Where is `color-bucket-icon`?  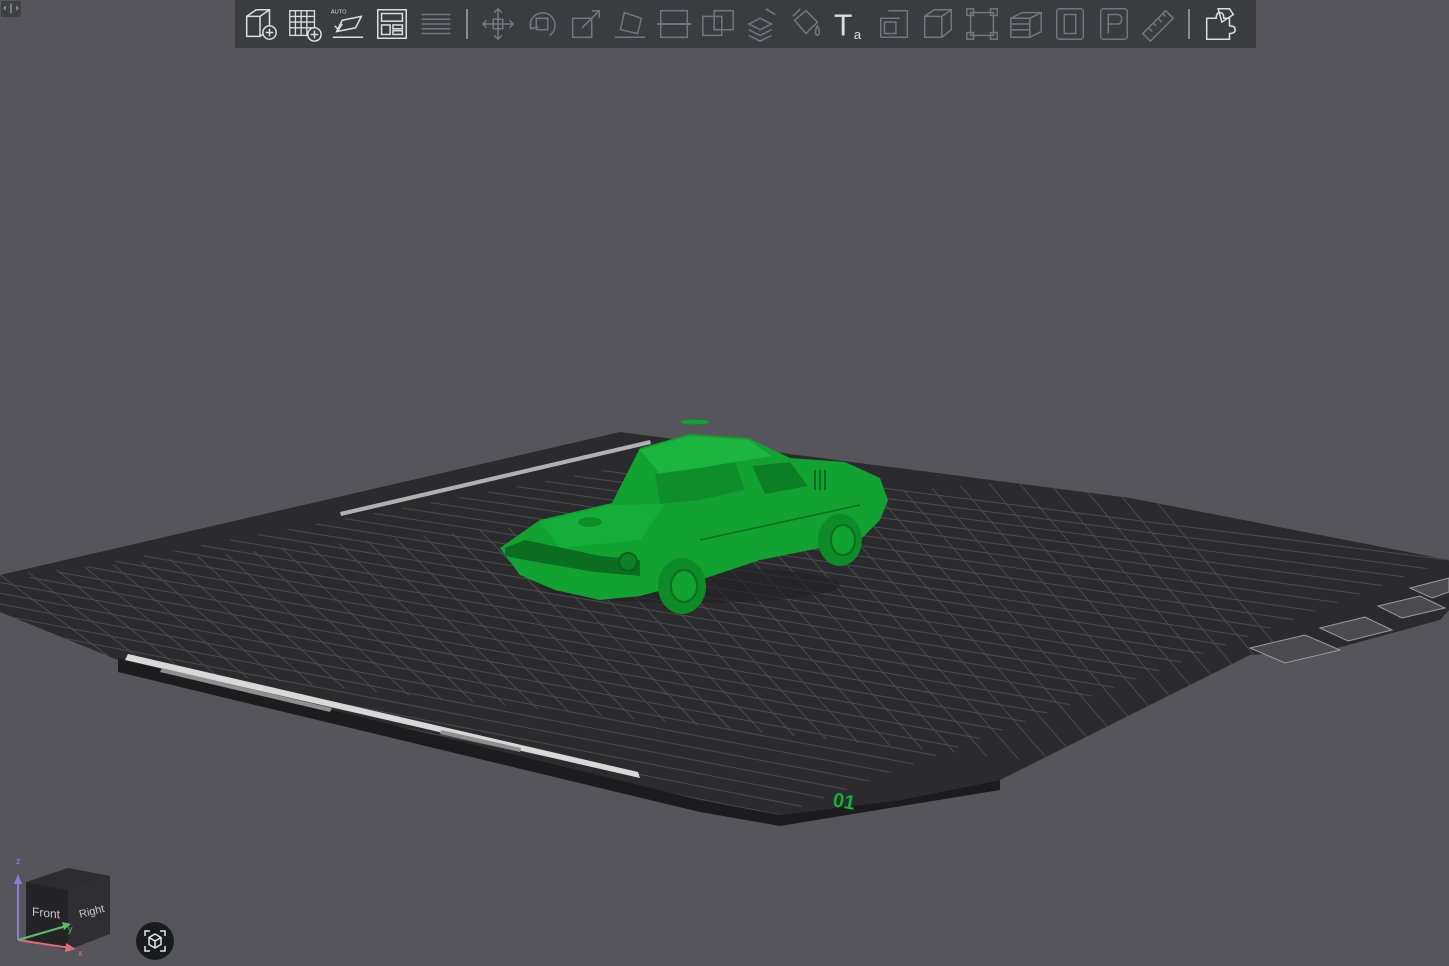 color-bucket-icon is located at coordinates (806, 22).